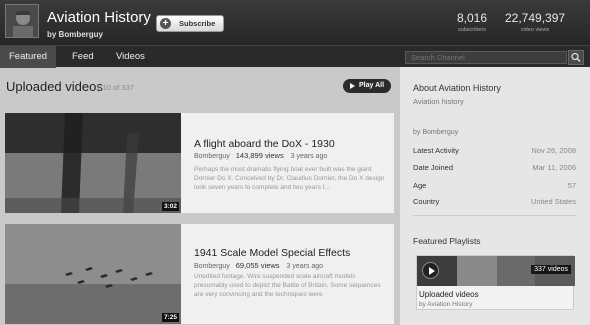  I want to click on uploads-heading: Uploaded videos, so click(54, 86).